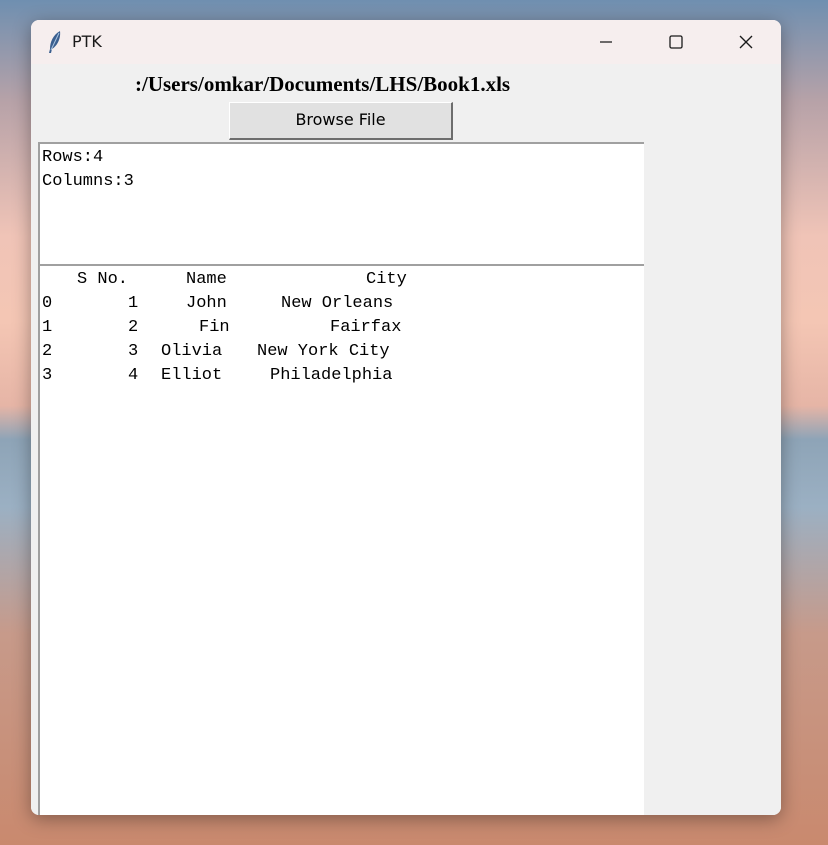  What do you see at coordinates (133, 327) in the screenshot?
I see `row-sno: 2` at bounding box center [133, 327].